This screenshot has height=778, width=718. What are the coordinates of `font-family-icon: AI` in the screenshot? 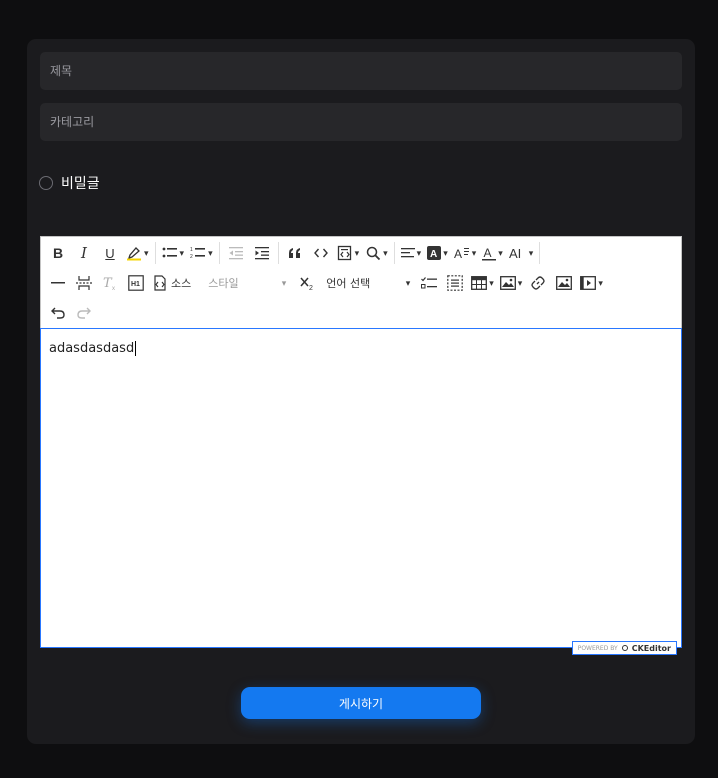 It's located at (515, 253).